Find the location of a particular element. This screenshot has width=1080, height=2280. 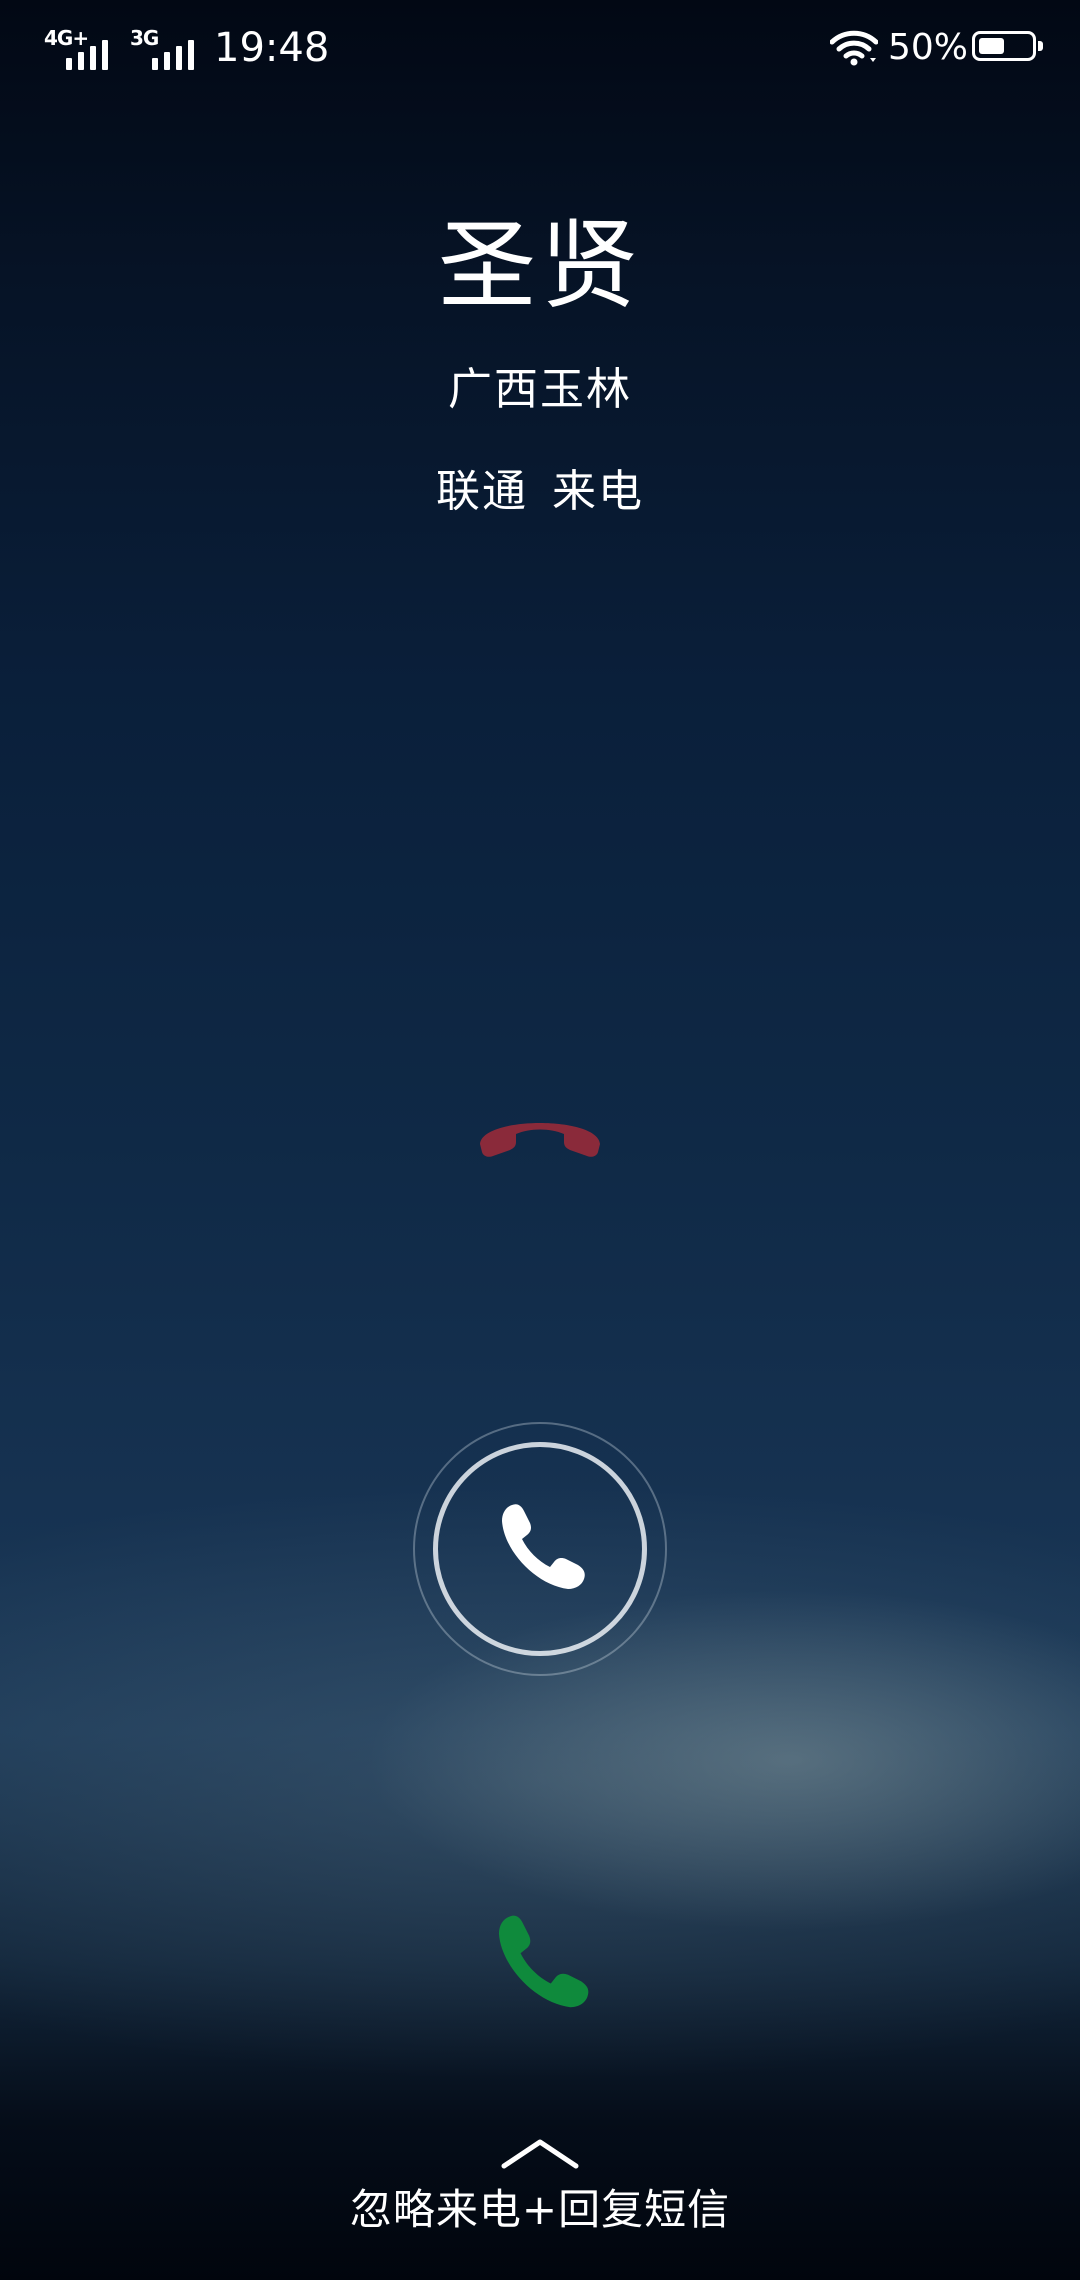

phone-answer-icon is located at coordinates (543, 1961).